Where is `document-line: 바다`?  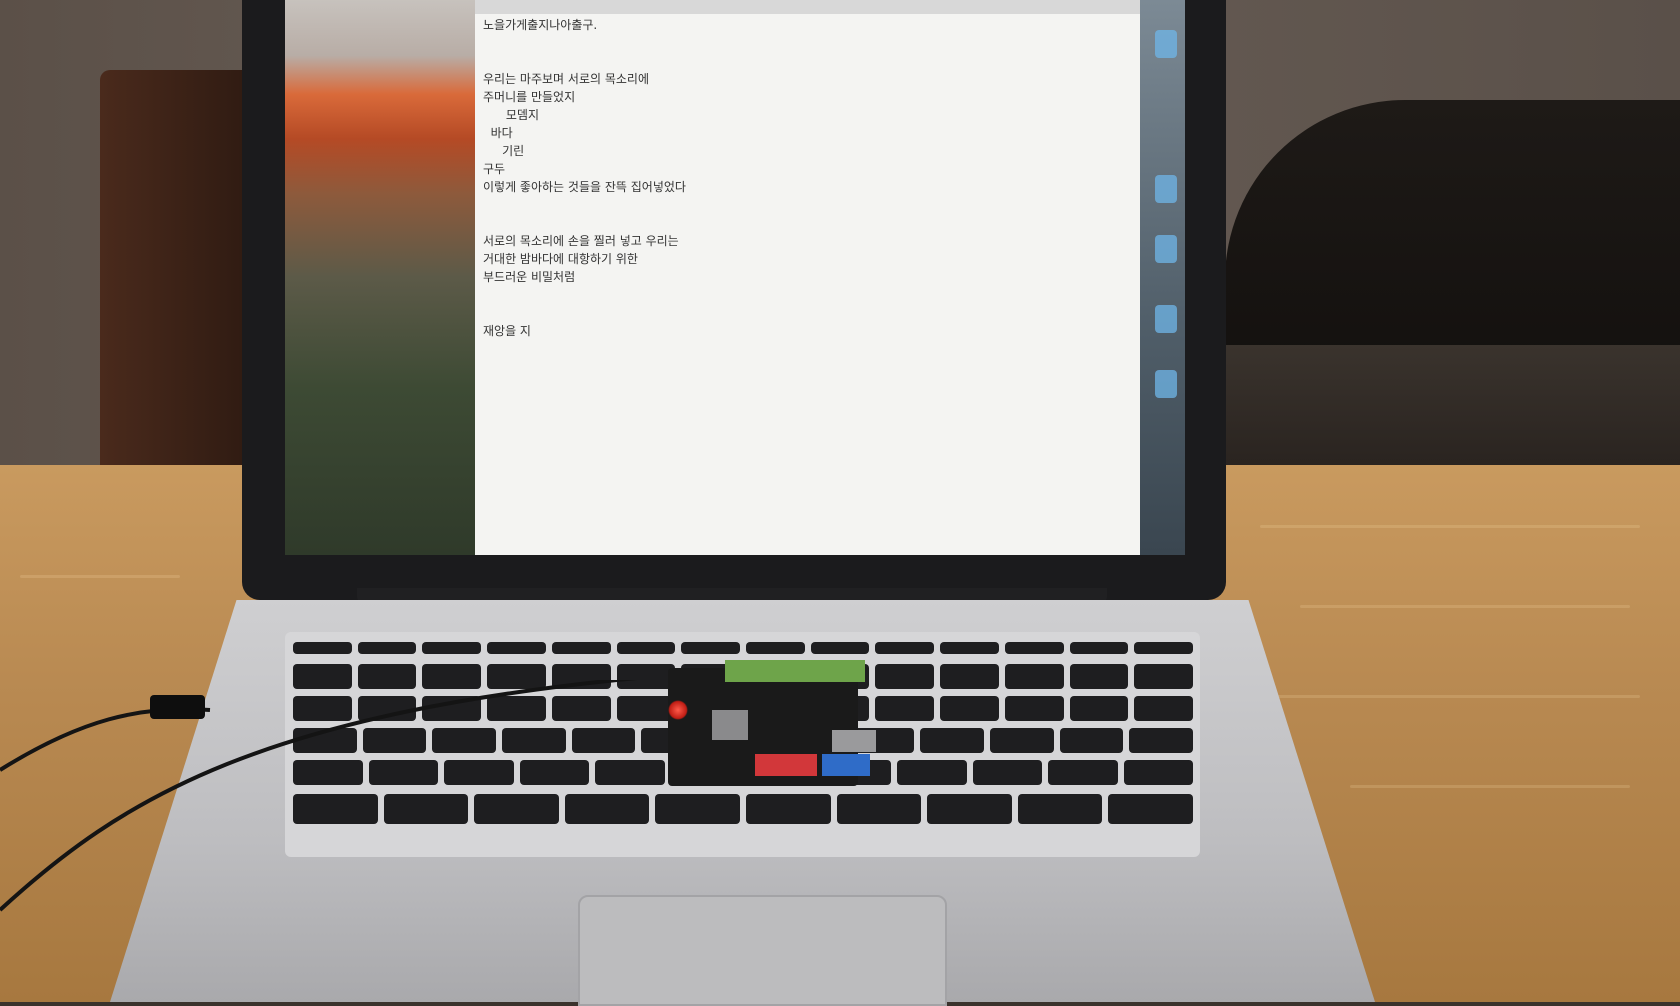 document-line: 바다 is located at coordinates (803, 133).